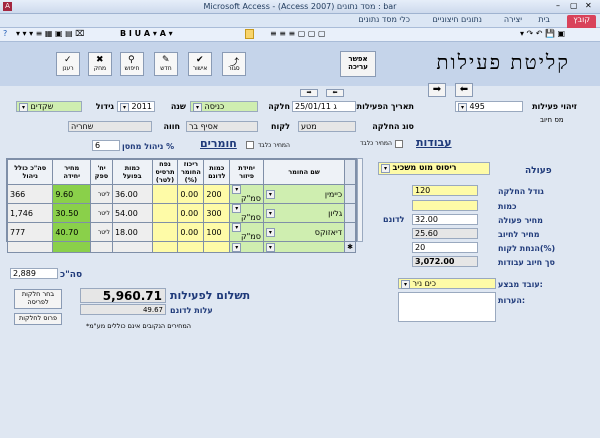 The width and height of the screenshot is (600, 438). I want to click on works-link: עבודות, so click(434, 142).